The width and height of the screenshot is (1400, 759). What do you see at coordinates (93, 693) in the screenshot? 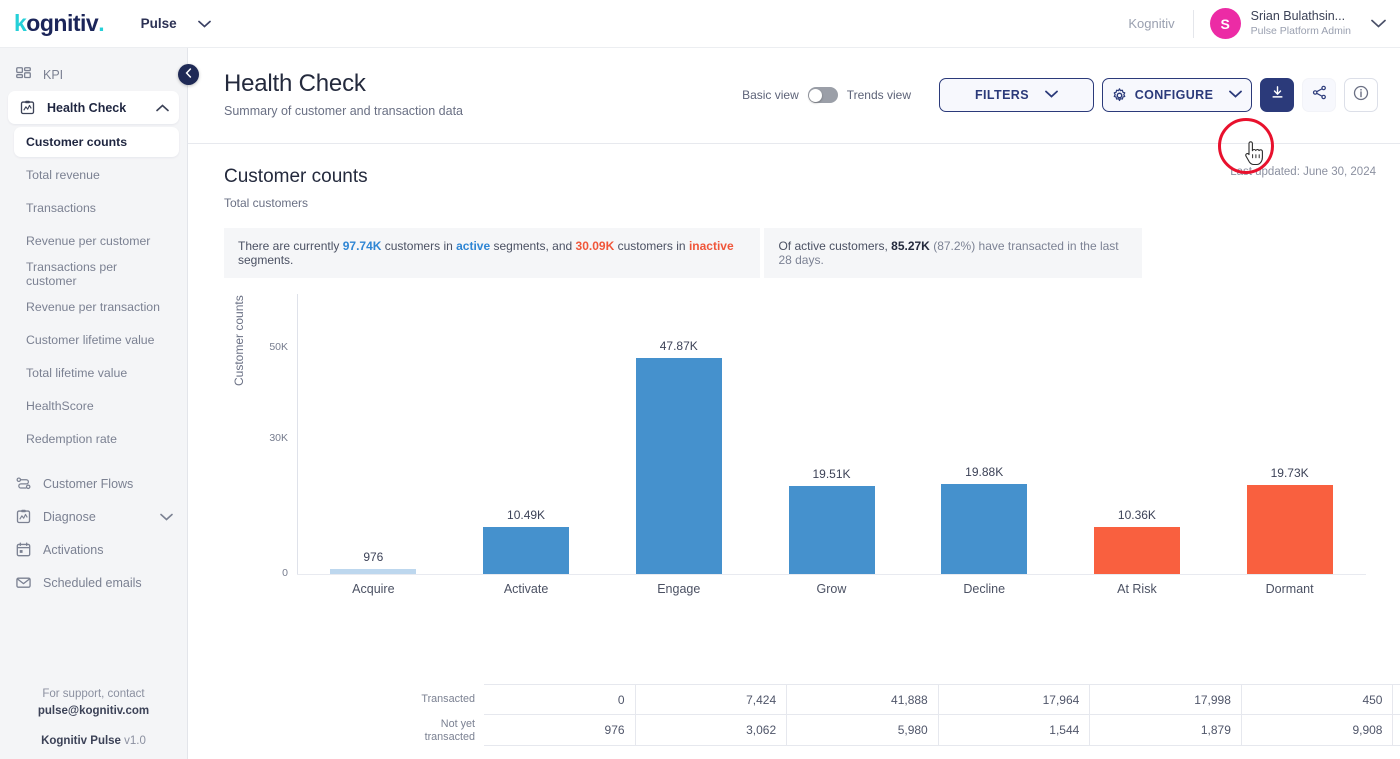
I see `support-line: For support, contact` at bounding box center [93, 693].